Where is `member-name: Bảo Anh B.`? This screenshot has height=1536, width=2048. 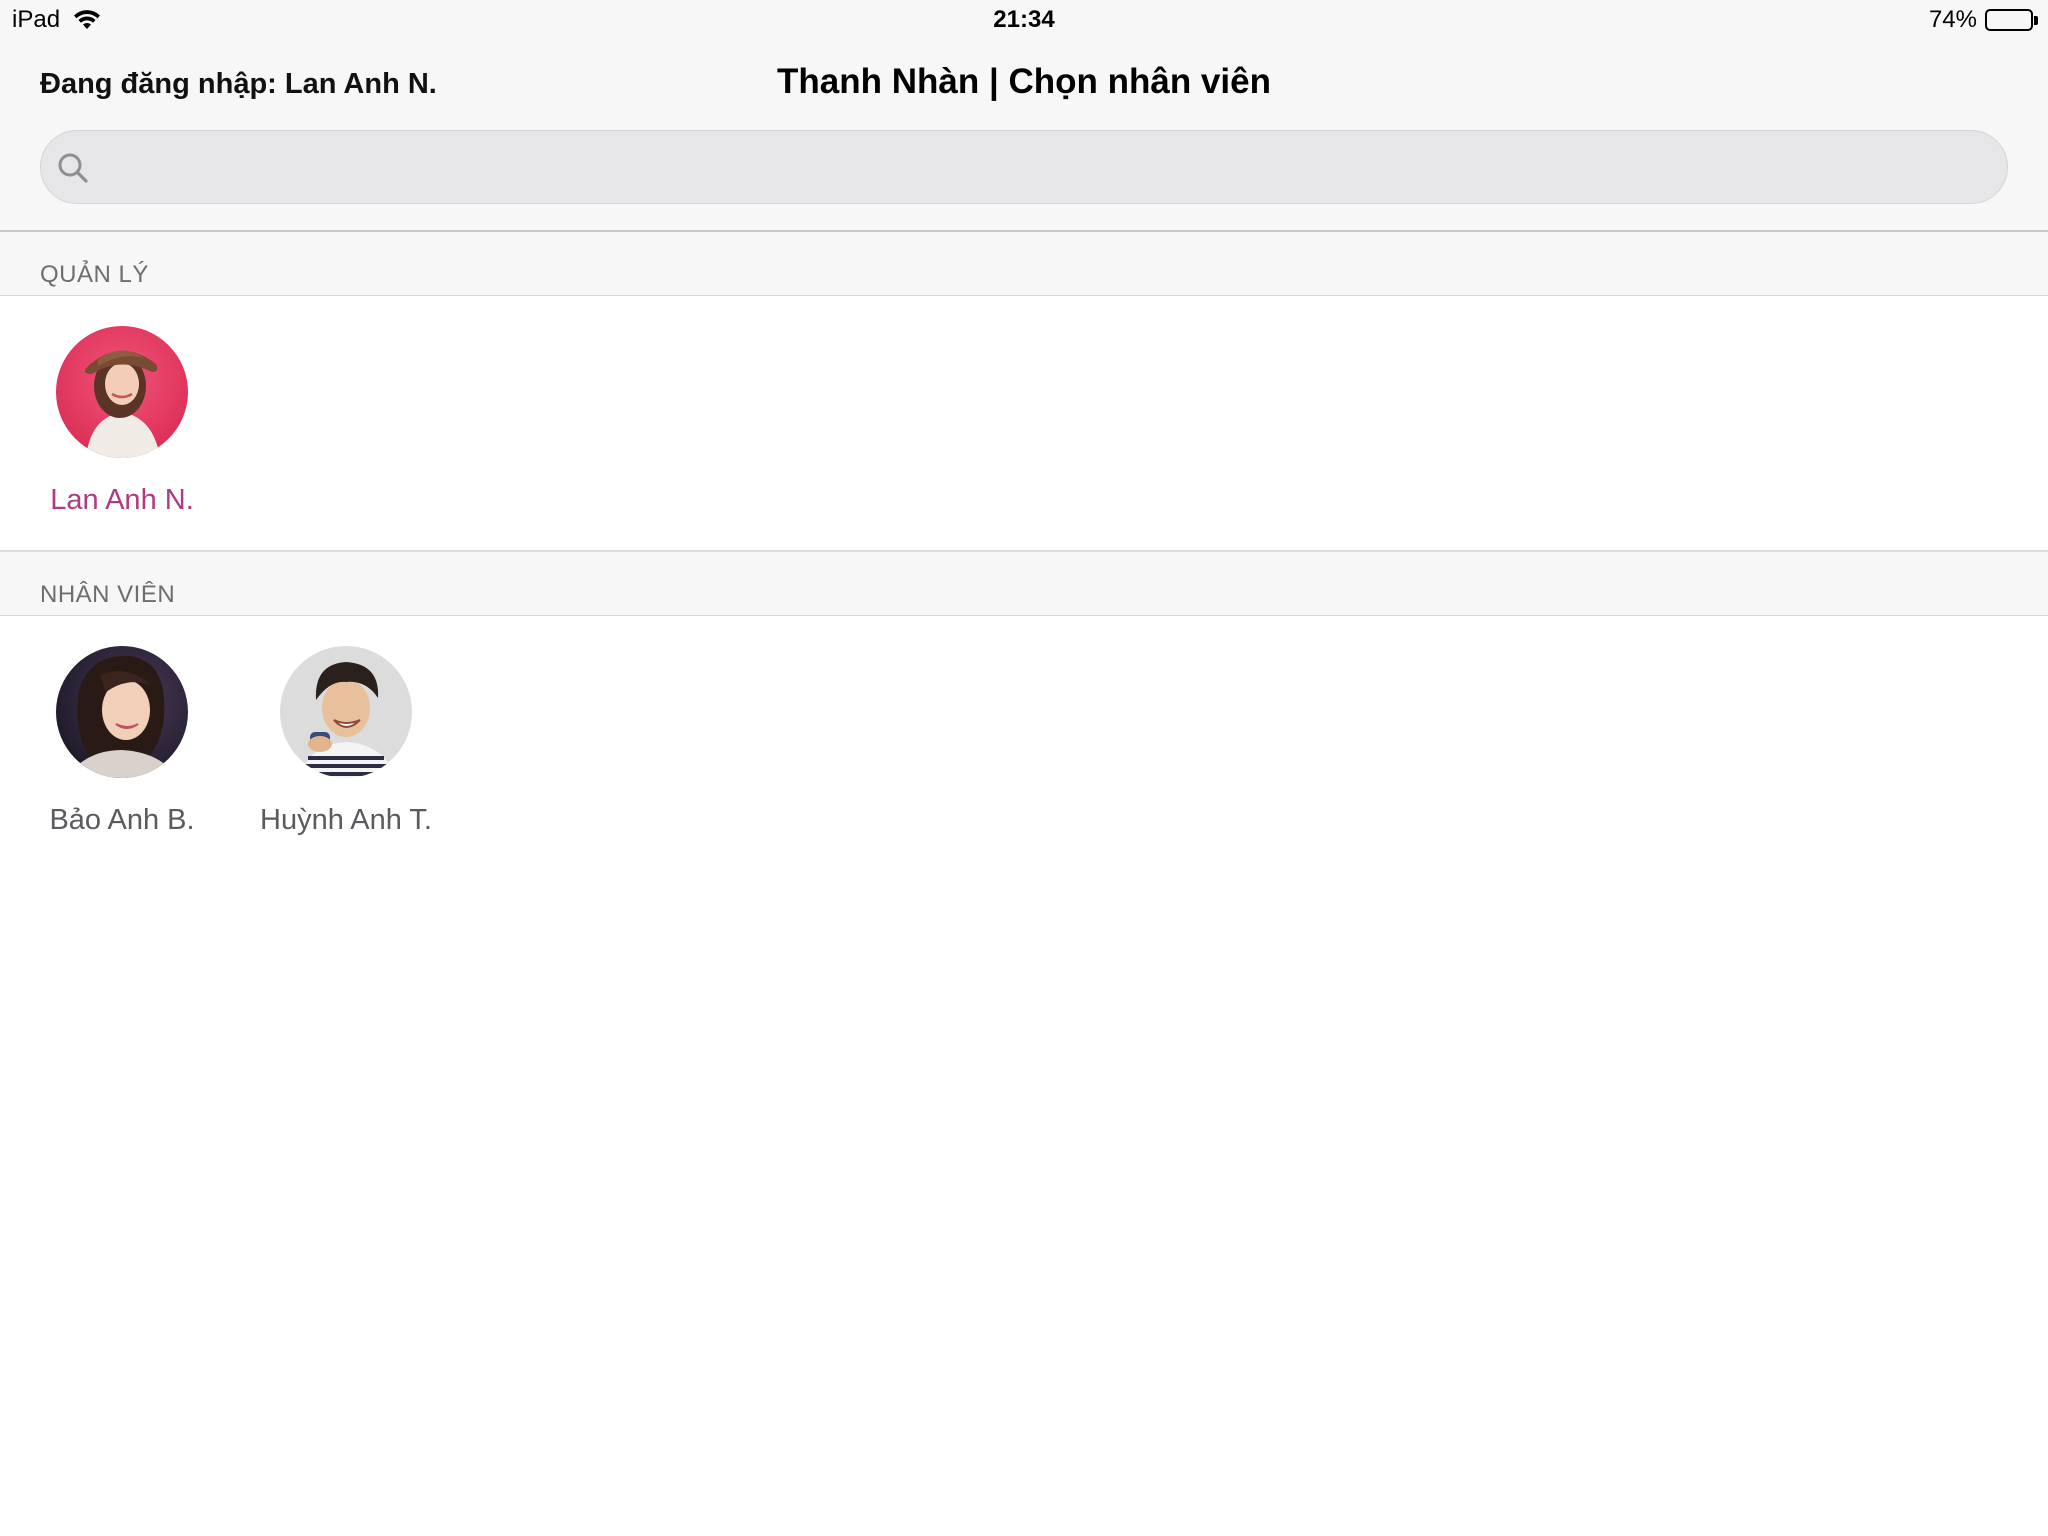
member-name: Bảo Anh B. is located at coordinates (122, 820).